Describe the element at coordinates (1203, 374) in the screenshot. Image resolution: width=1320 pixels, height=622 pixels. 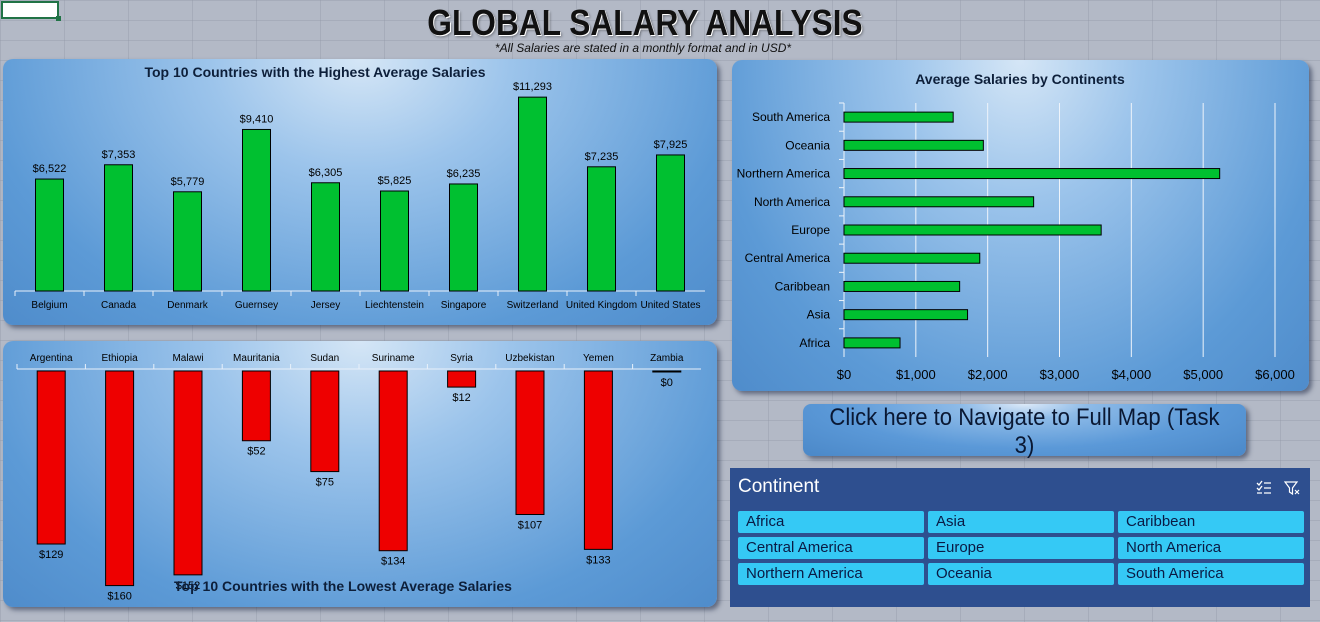
I see `x-tick-label: $5,000` at that location.